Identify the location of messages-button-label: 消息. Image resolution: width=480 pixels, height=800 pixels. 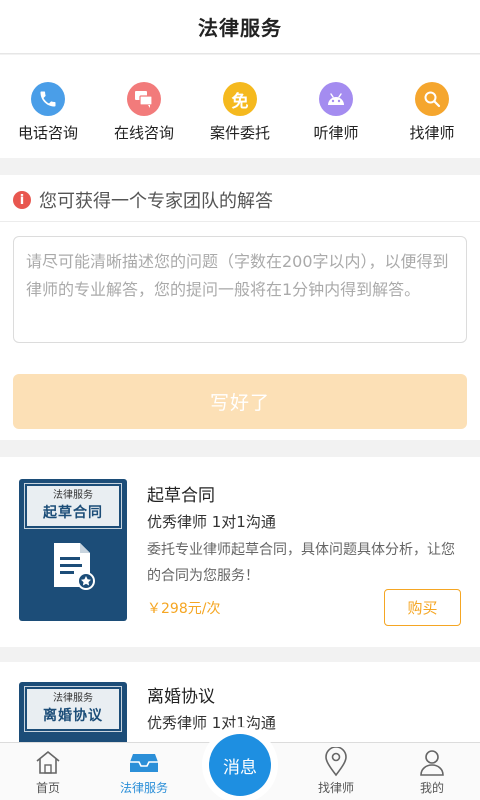
(240, 765).